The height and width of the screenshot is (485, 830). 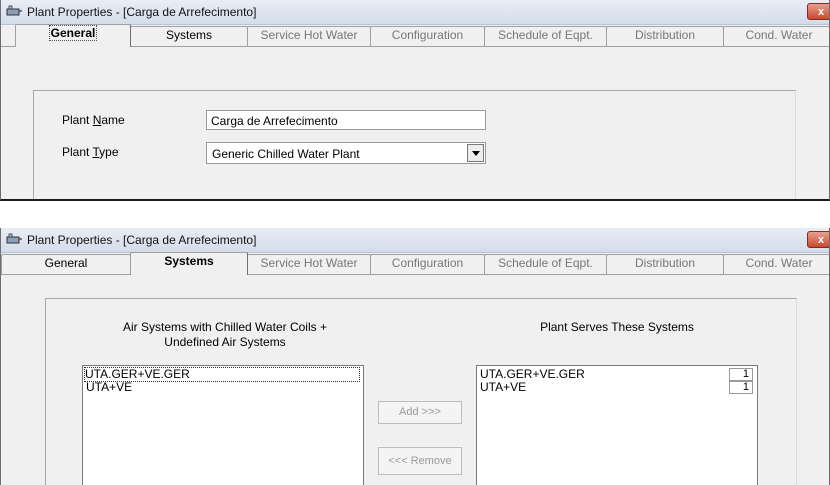 I want to click on served-systems-header: Plant Serves These Systems, so click(x=617, y=327).